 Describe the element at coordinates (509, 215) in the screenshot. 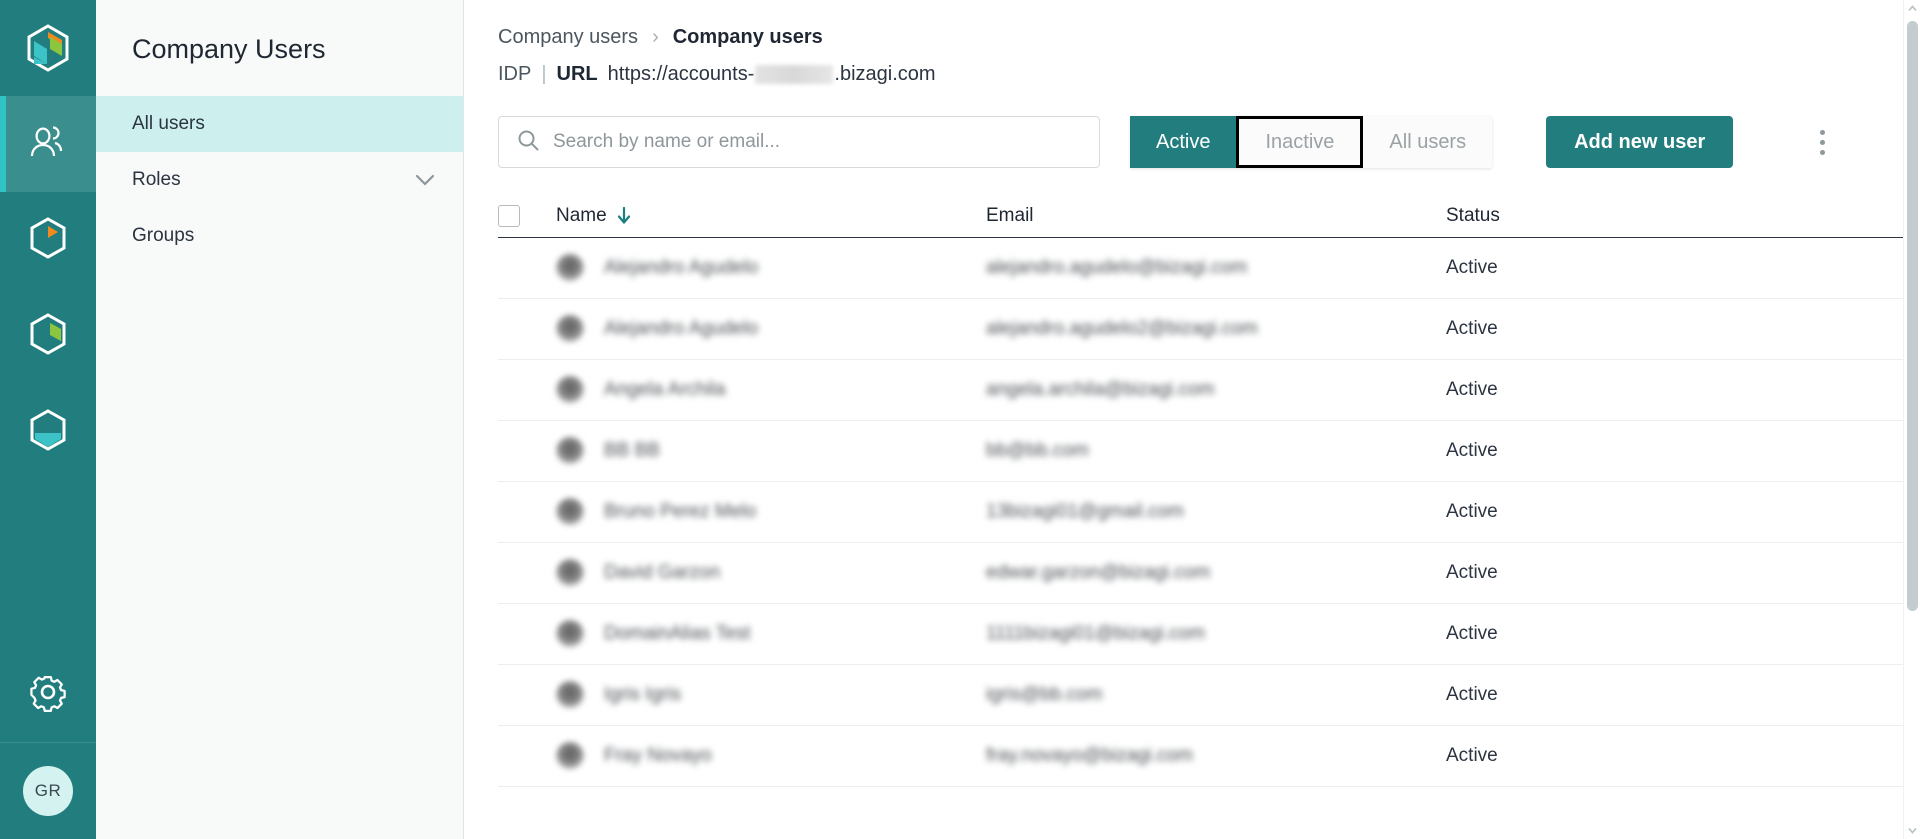

I see `select-all-checkbox` at that location.